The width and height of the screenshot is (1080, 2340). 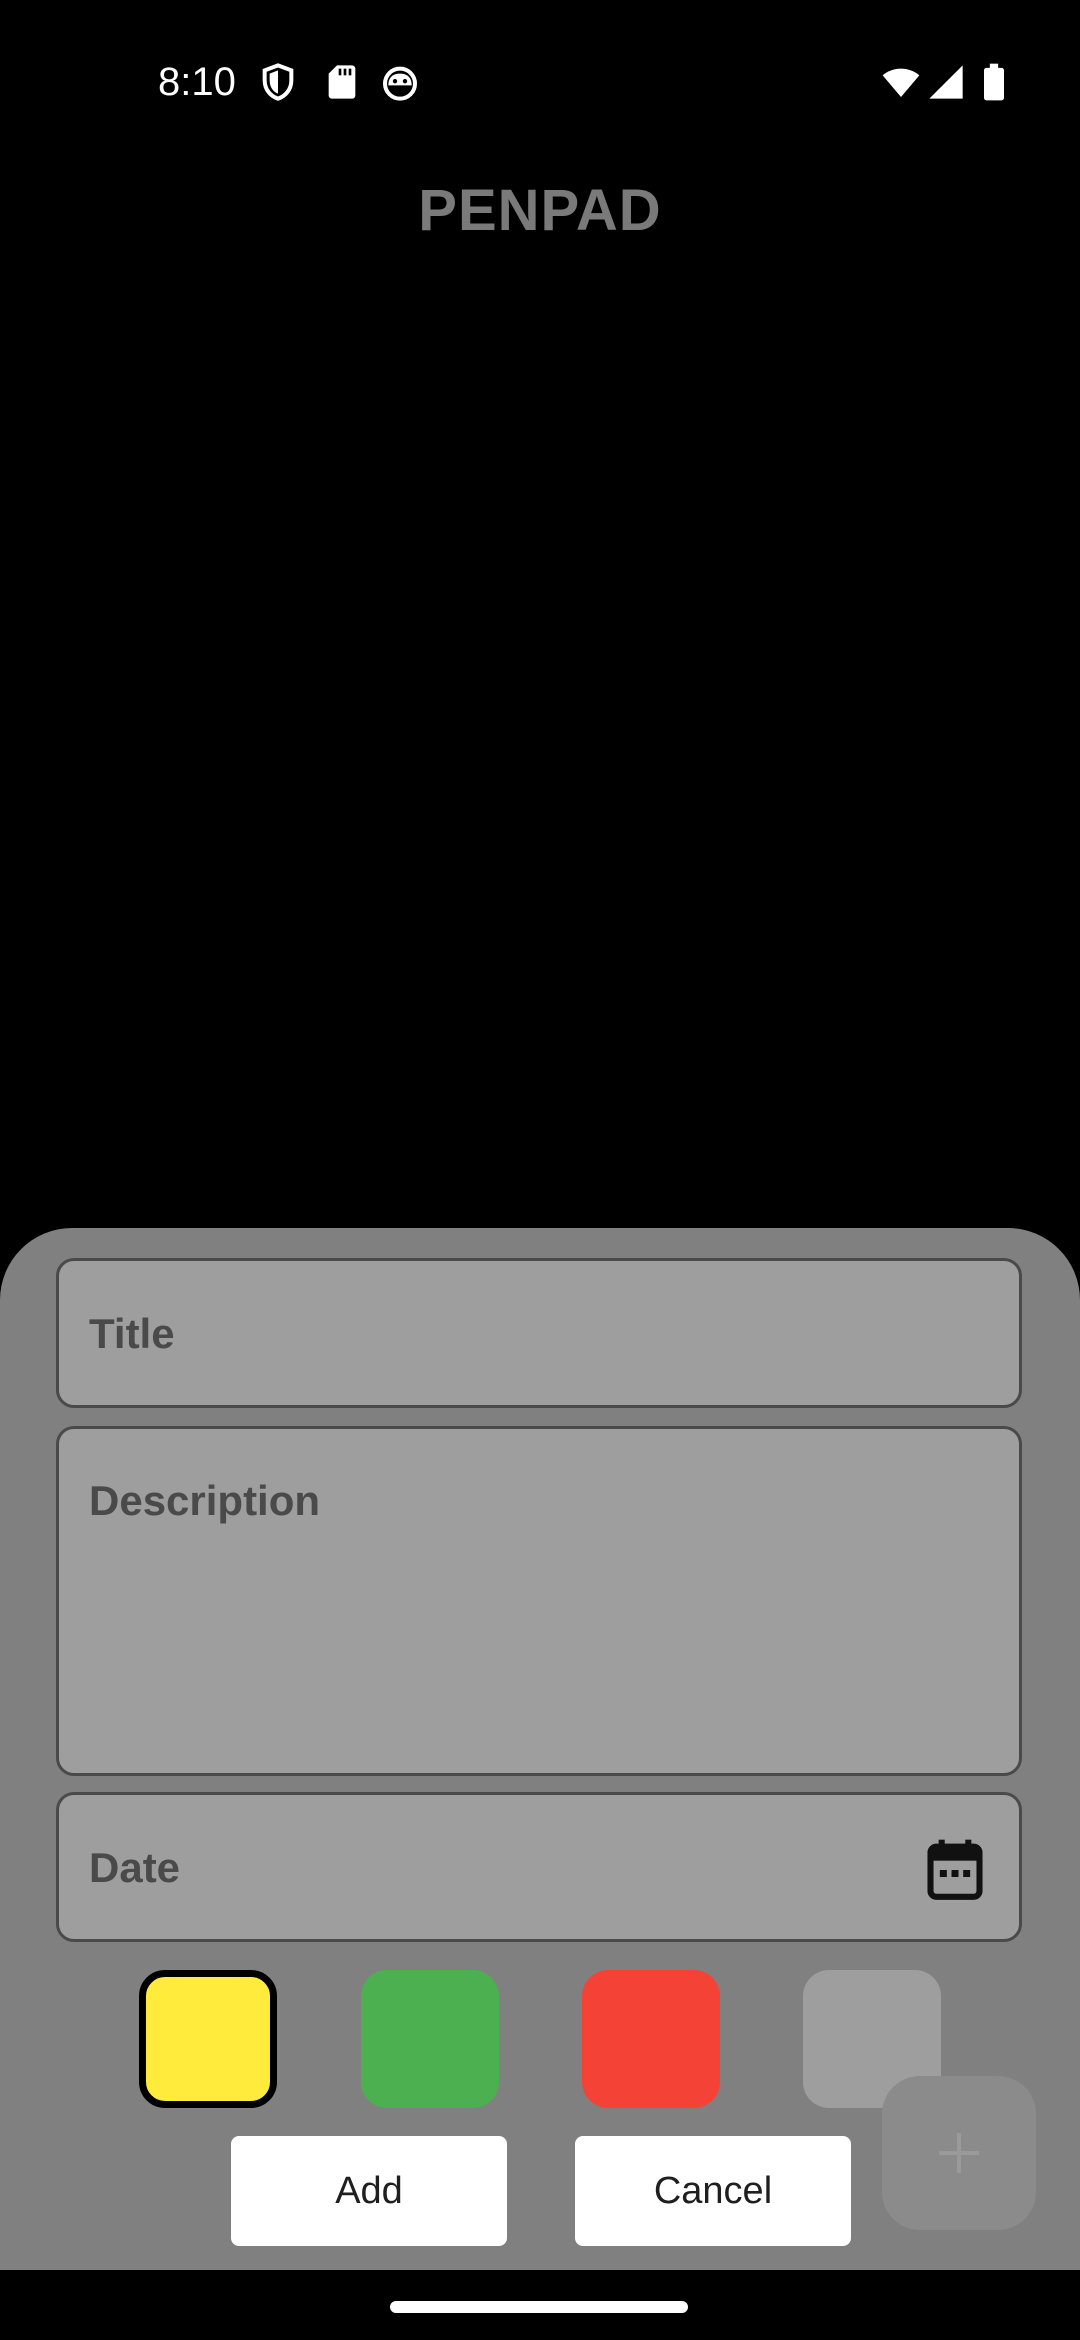 What do you see at coordinates (946, 82) in the screenshot?
I see `cell-signal-icon` at bounding box center [946, 82].